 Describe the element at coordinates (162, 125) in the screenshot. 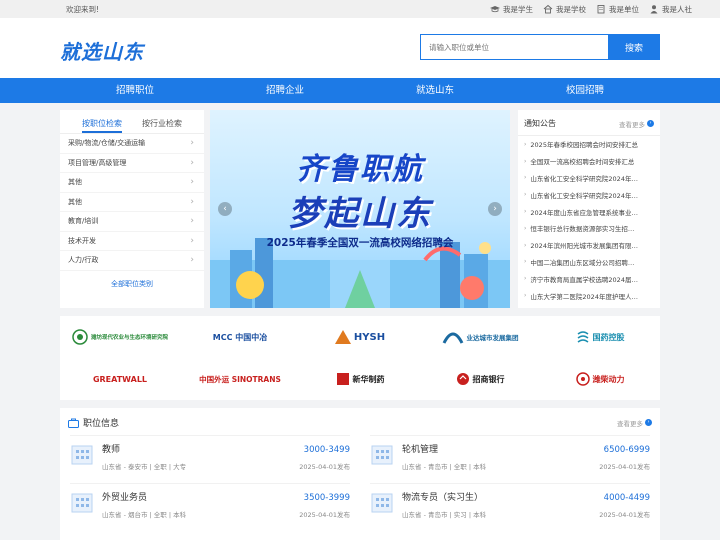

I see `tab-by-industry: 按行业检索` at that location.